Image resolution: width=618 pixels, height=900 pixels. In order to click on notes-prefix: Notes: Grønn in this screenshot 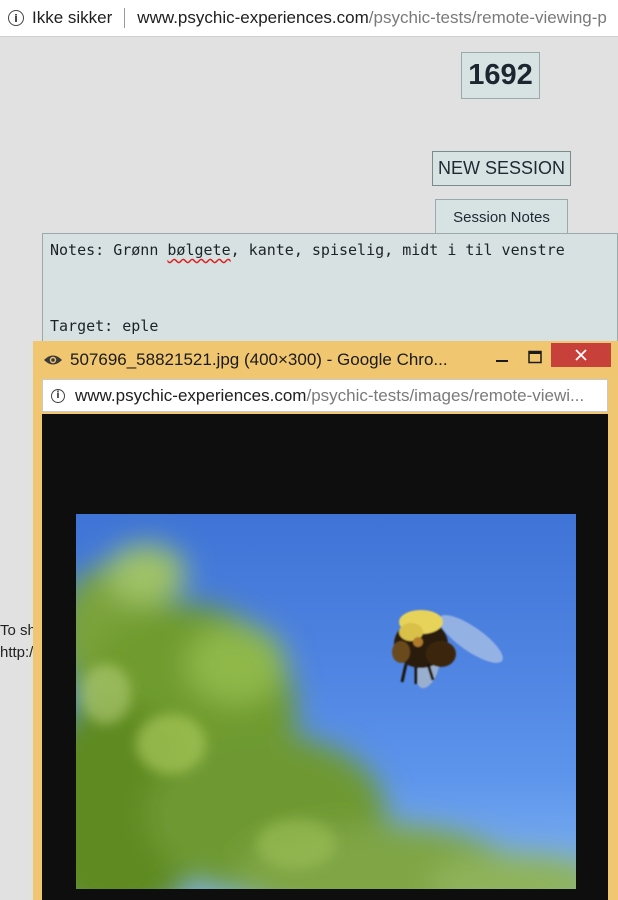, I will do `click(109, 250)`.